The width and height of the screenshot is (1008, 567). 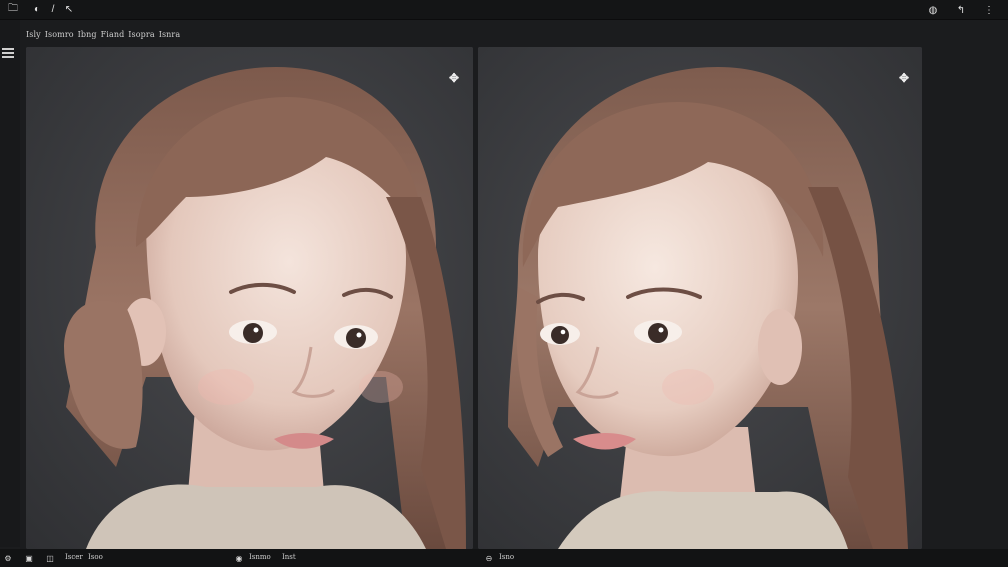 I want to click on settings-icon: ◐, so click(x=37, y=10).